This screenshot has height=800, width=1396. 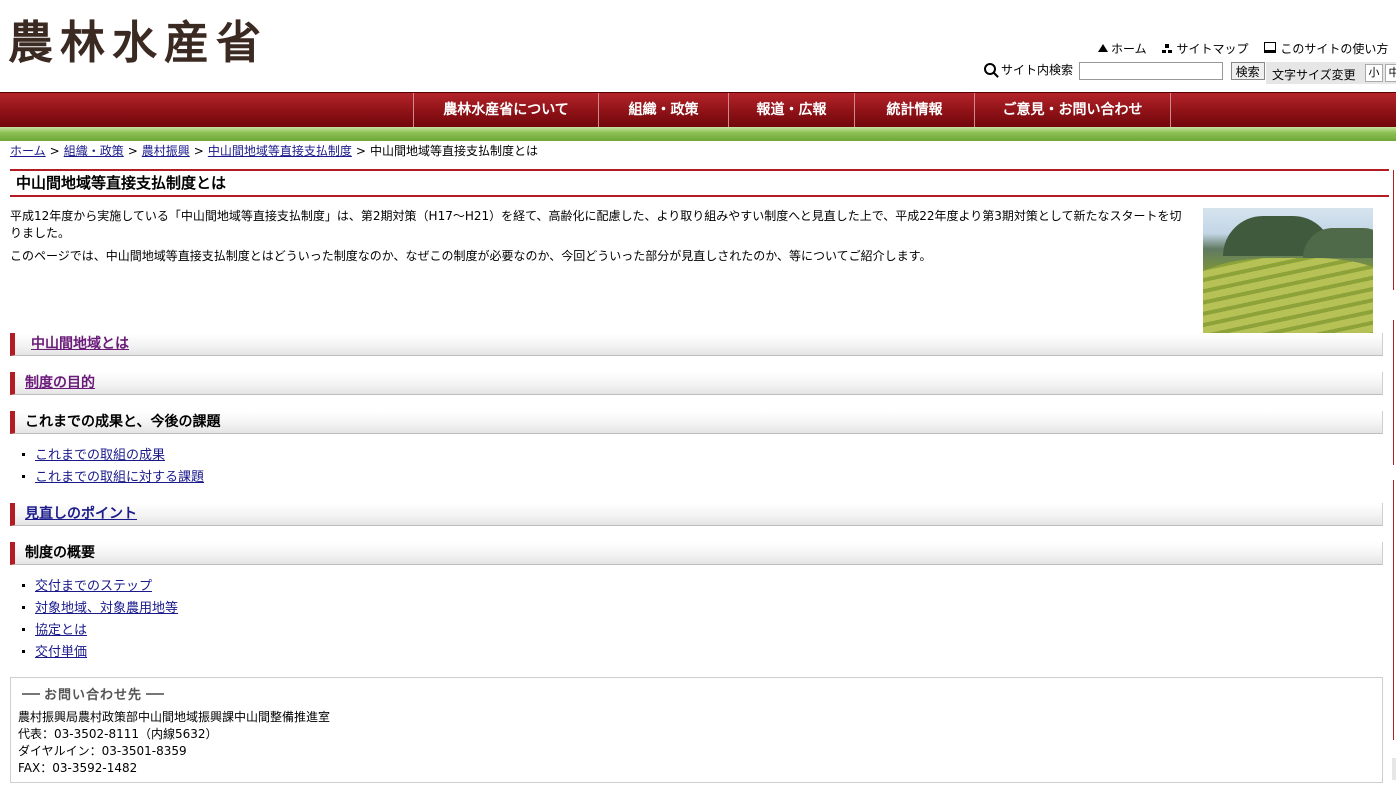 I want to click on home-icon, so click(x=1103, y=48).